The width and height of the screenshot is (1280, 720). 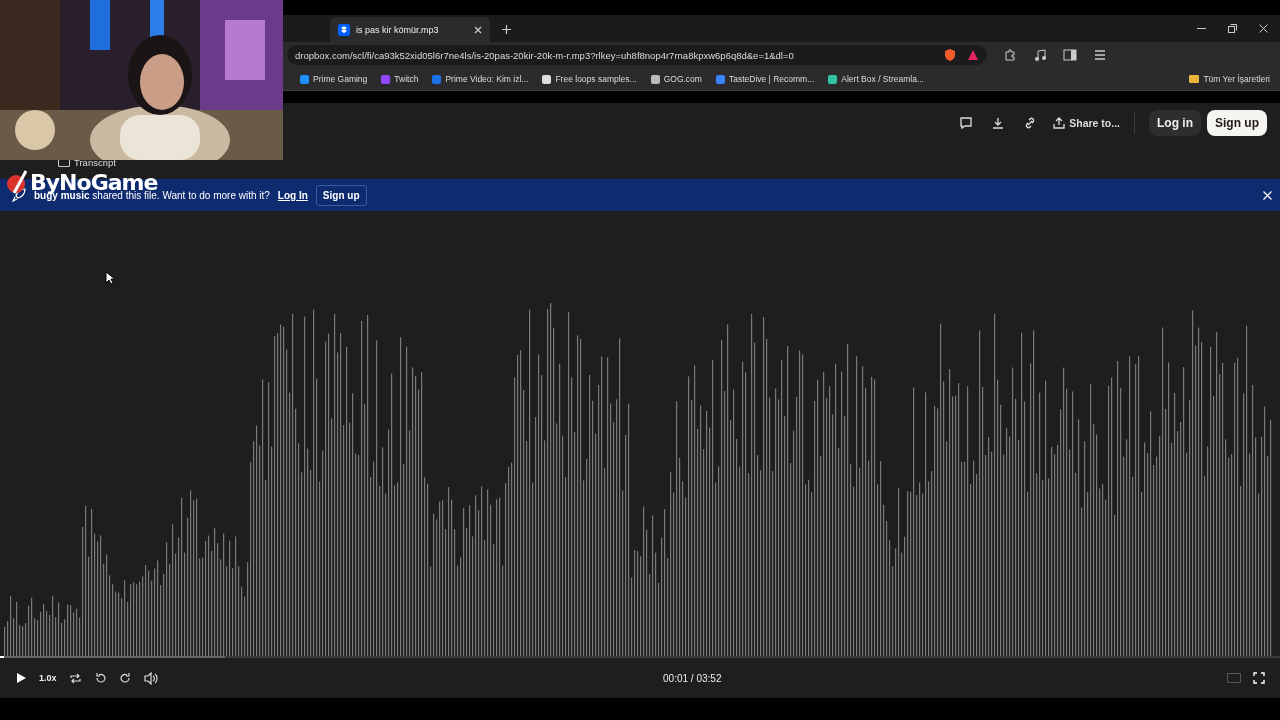 I want to click on browser-tab: is pas kir kömür.mp3, so click(x=410, y=29).